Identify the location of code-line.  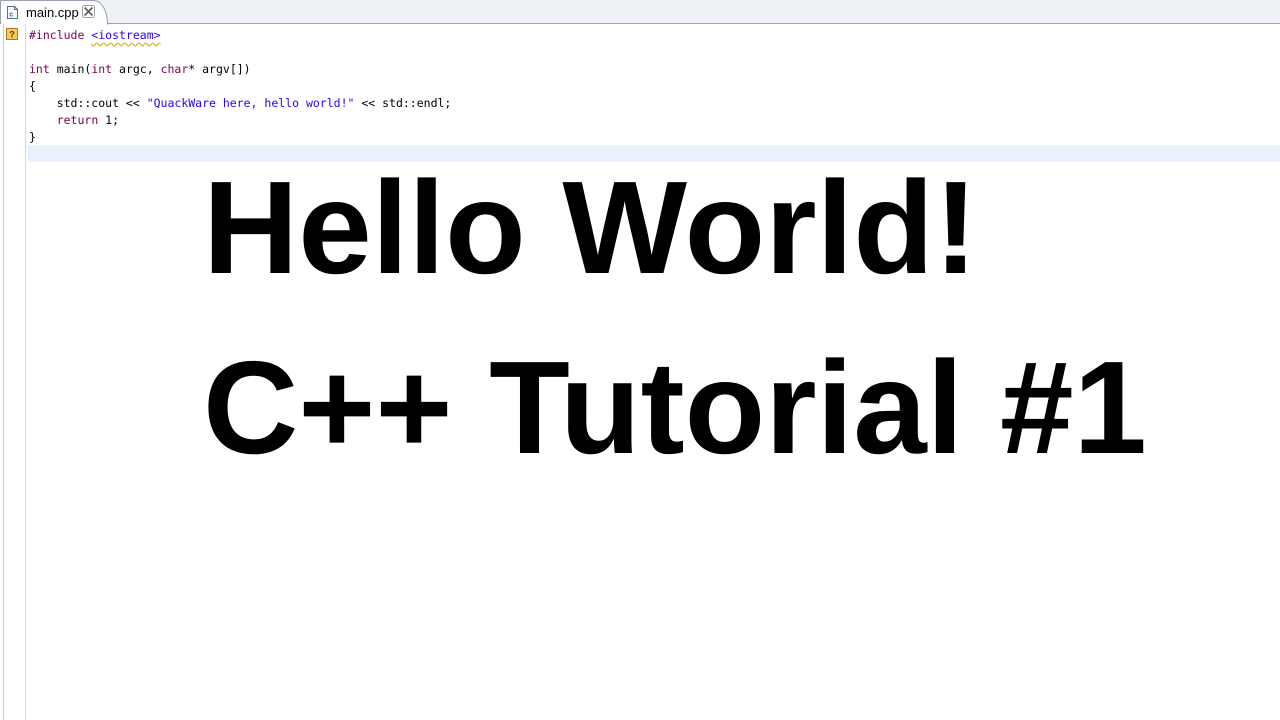
(240, 52).